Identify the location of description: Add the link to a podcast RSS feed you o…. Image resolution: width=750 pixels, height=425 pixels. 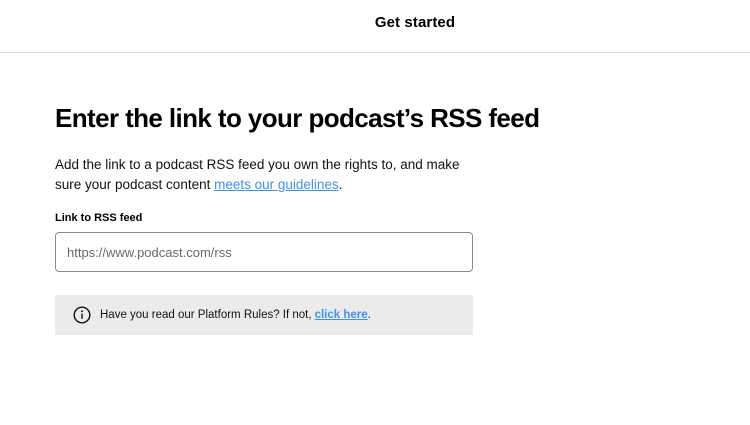
(265, 174).